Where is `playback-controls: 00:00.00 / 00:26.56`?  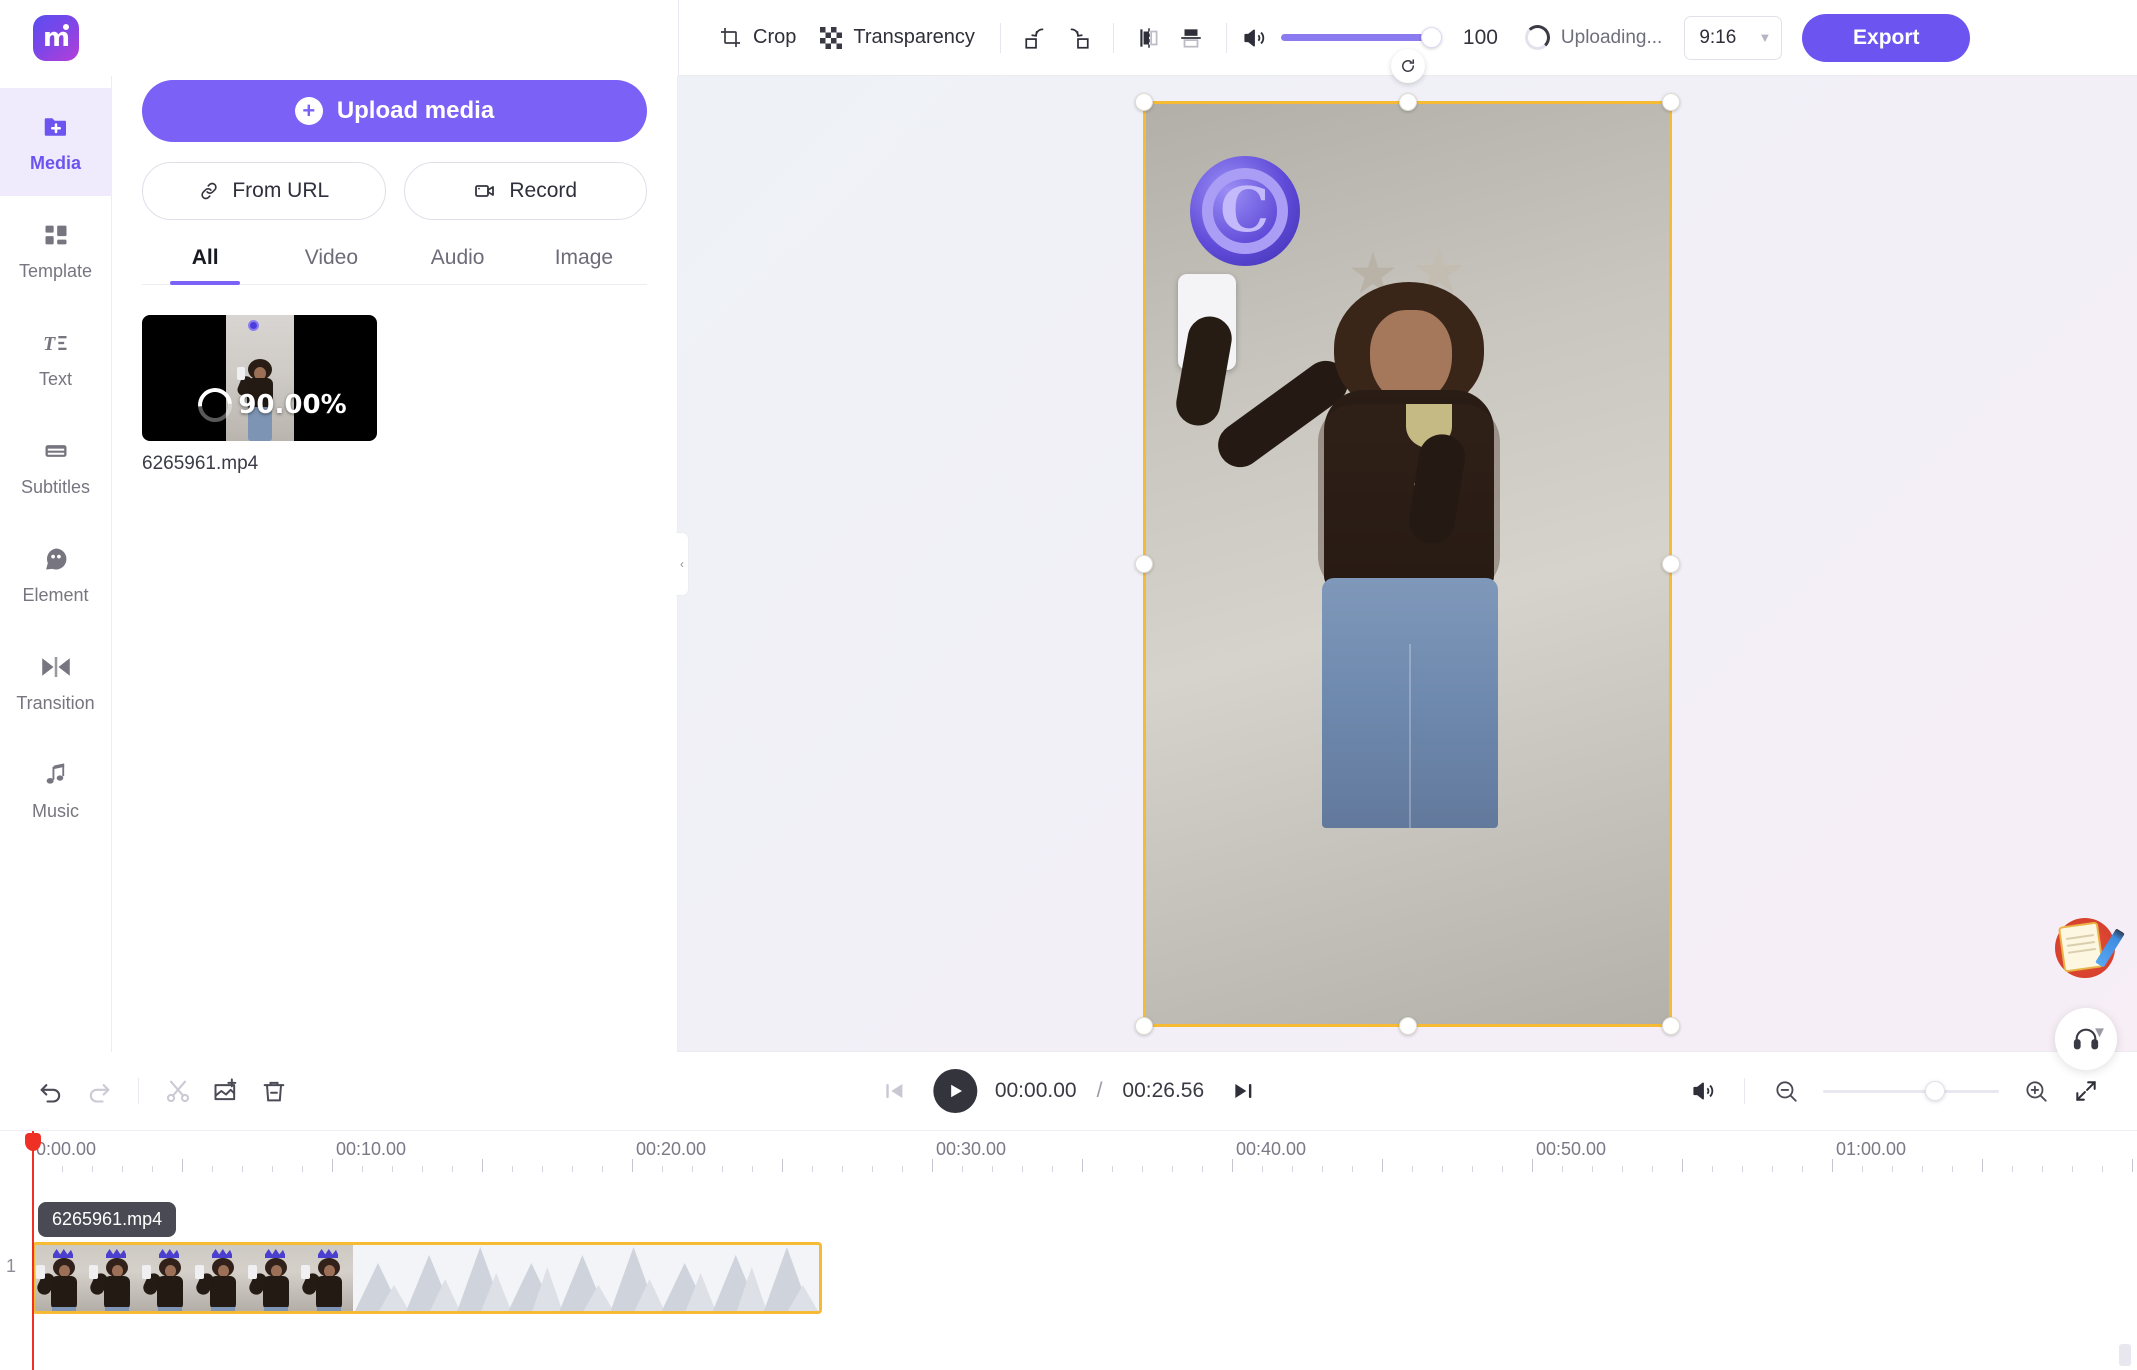
playback-controls: 00:00.00 / 00:26.56 is located at coordinates (1068, 1091).